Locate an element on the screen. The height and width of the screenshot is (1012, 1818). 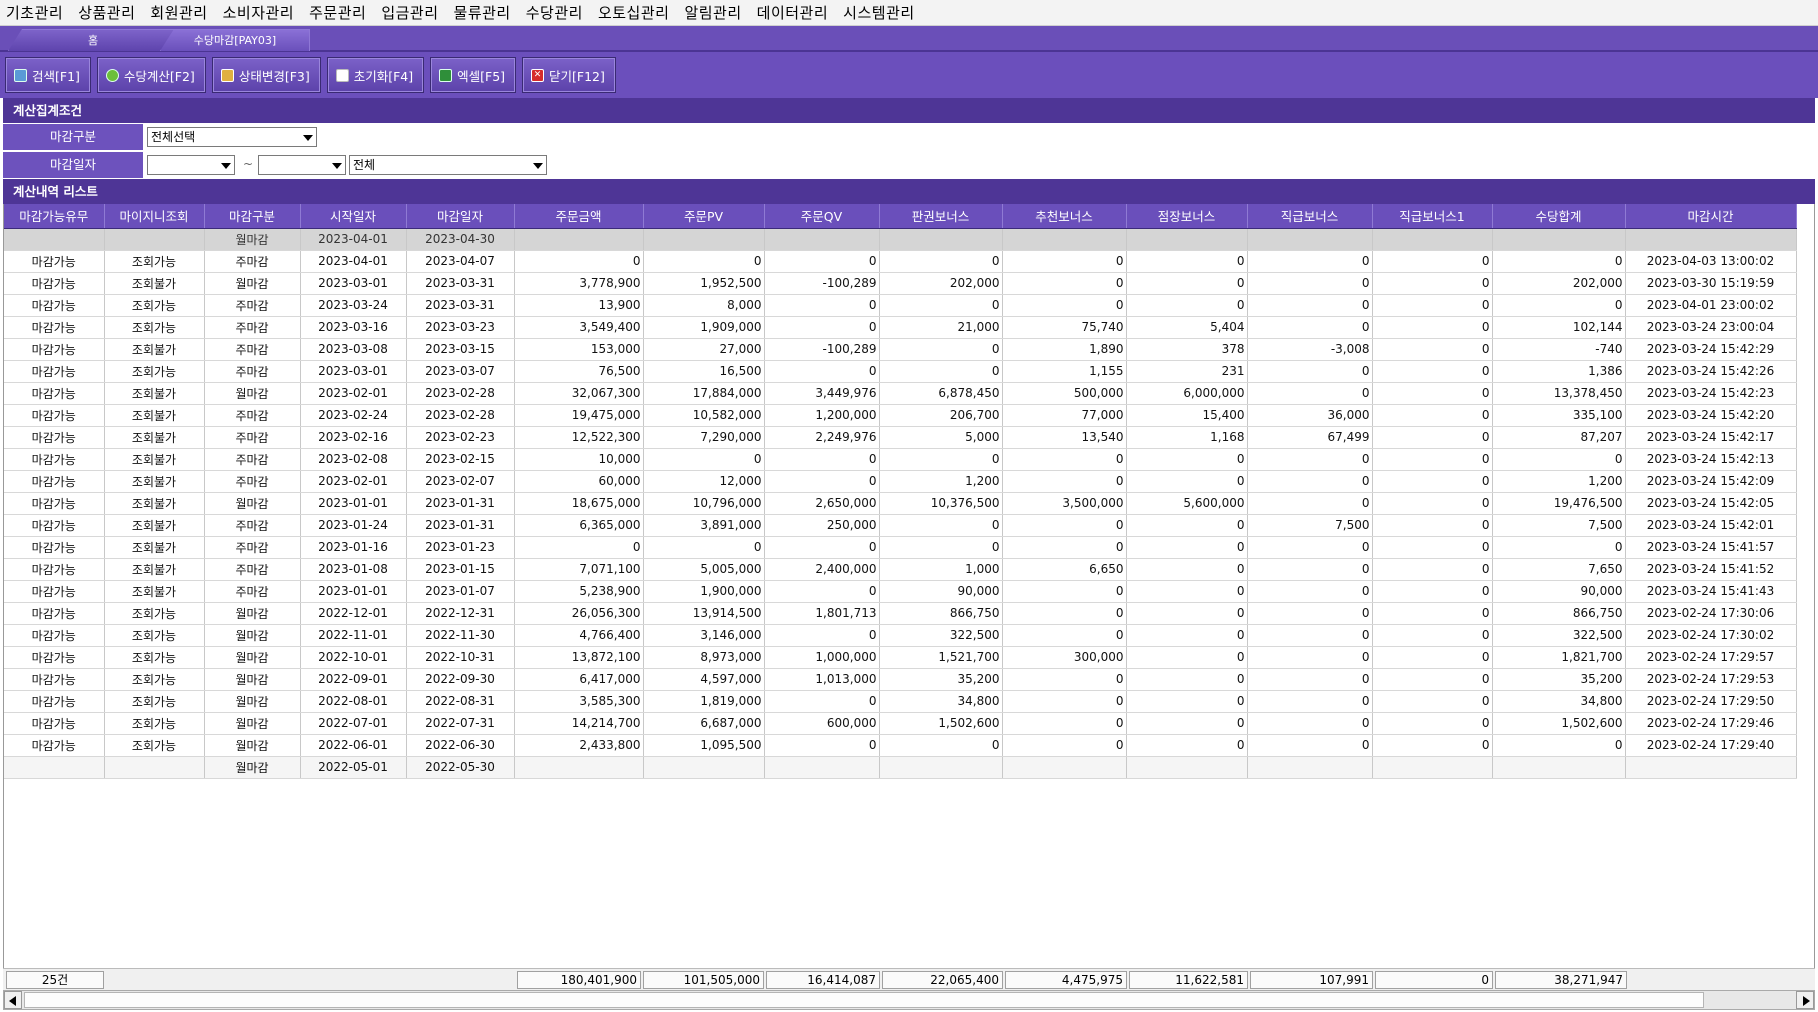
reset-button-label: 초기화[F4] is located at coordinates (383, 76).